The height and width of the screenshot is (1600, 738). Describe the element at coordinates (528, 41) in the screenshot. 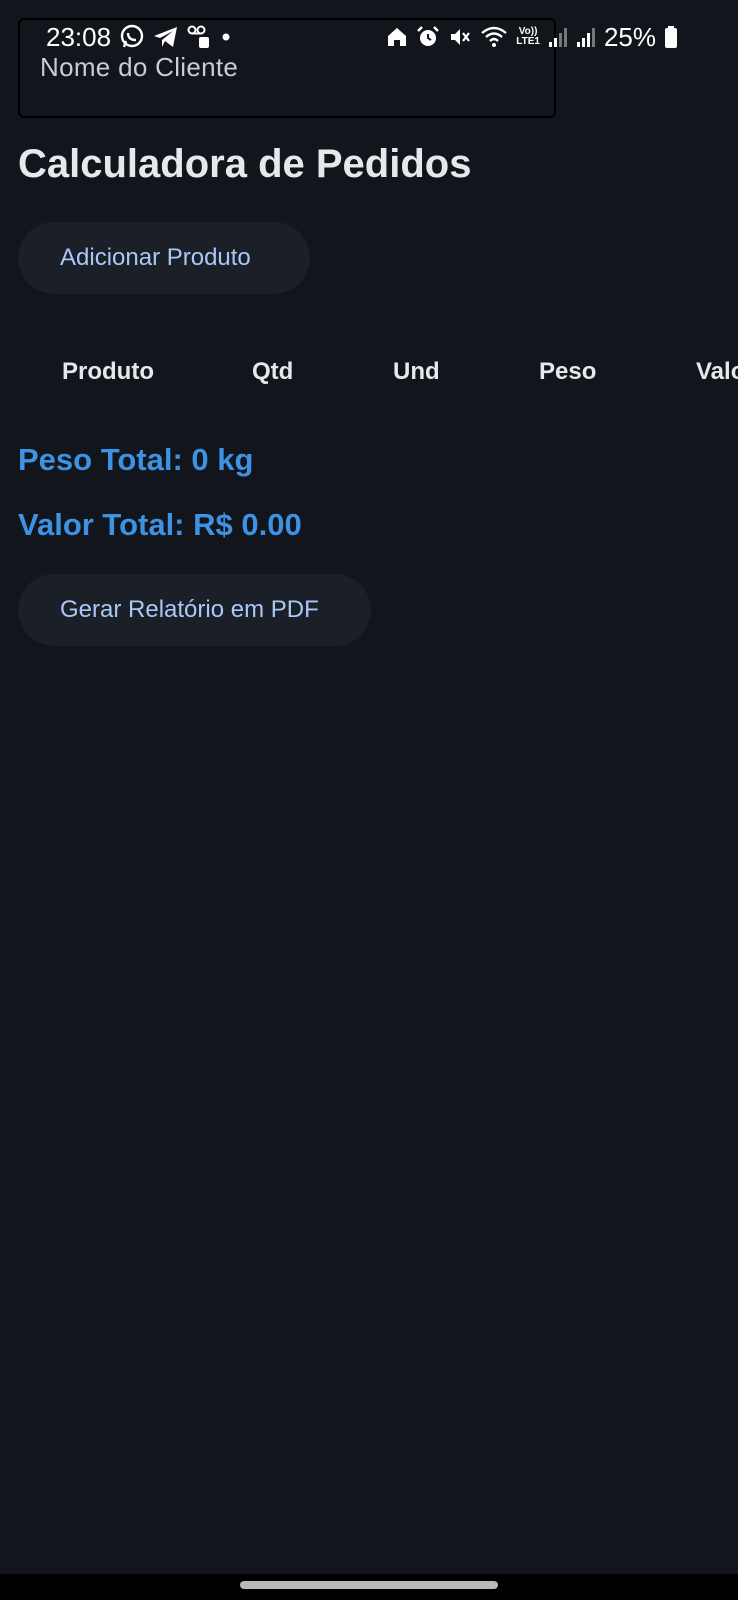

I see `volte-label-bottom: LTE1` at that location.